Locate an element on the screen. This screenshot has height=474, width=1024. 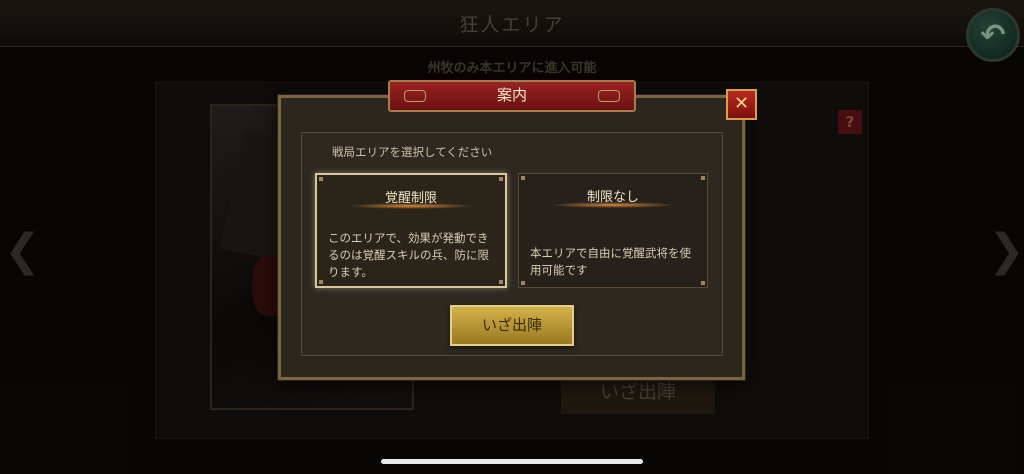
dialog-title-banner: 案内 is located at coordinates (512, 96).